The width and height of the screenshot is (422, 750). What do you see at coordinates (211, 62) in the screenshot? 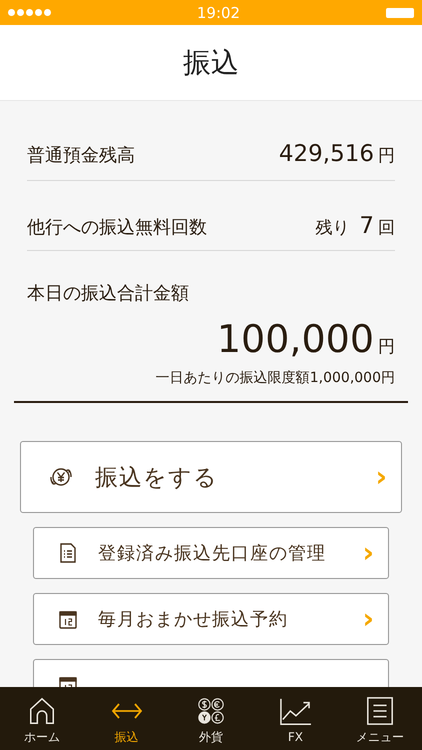
I see `page-title: 振込` at bounding box center [211, 62].